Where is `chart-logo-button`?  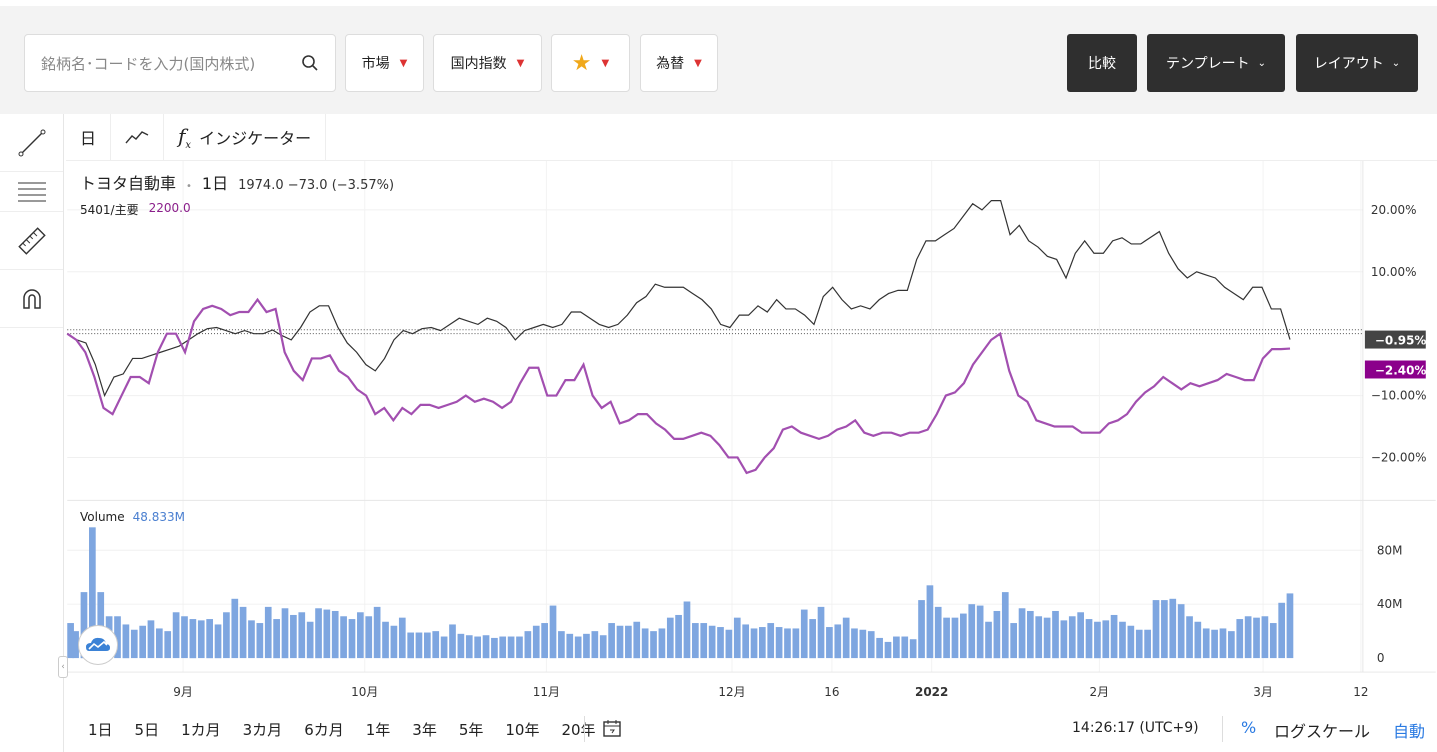 chart-logo-button is located at coordinates (98, 645).